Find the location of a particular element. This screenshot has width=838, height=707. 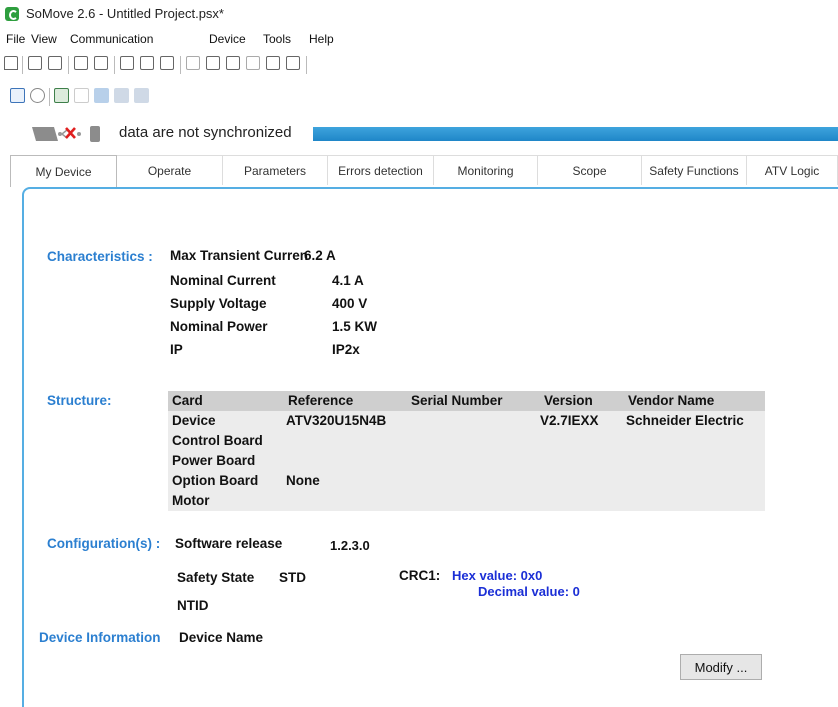

table-cell: Schneider Electric is located at coordinates (685, 420).